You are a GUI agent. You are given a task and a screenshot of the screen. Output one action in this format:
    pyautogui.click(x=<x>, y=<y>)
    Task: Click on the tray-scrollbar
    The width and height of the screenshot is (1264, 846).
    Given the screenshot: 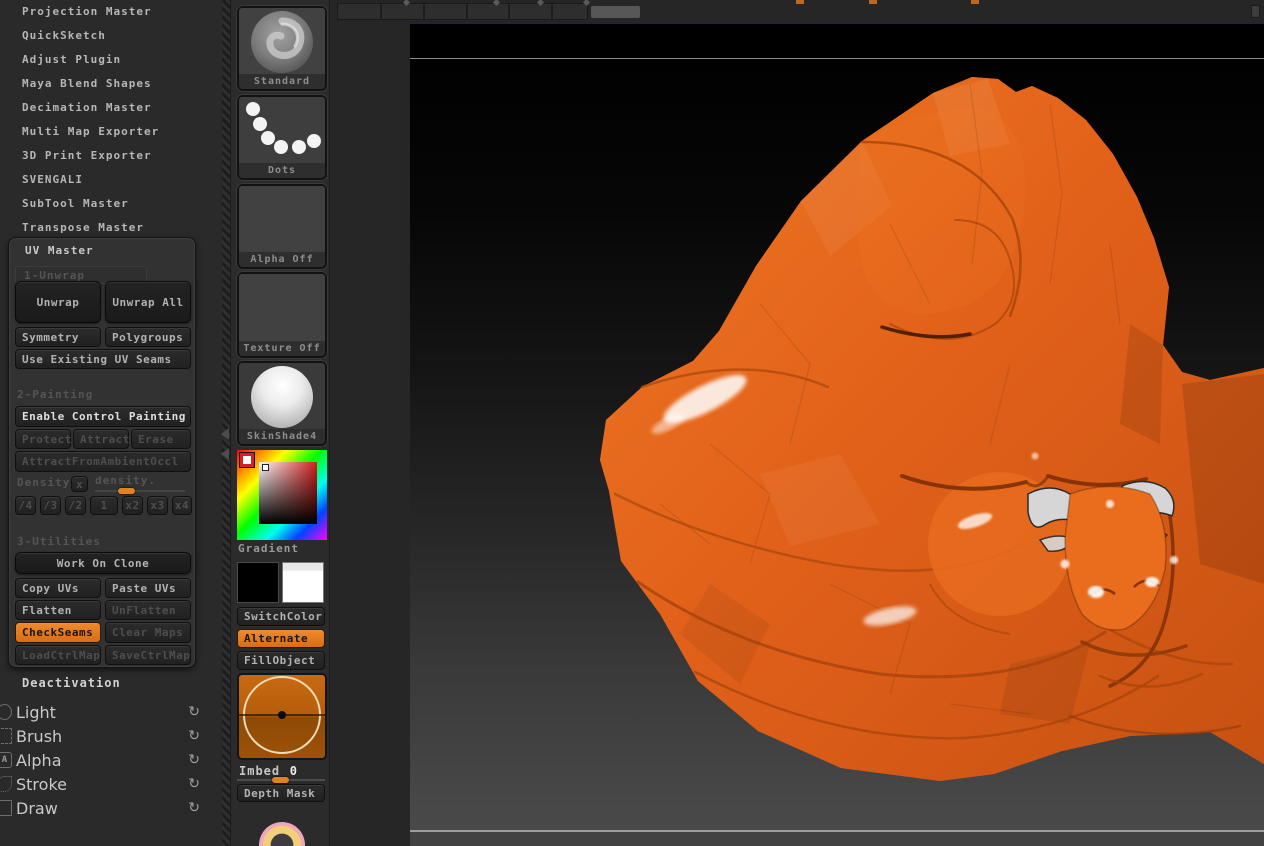 What is the action you would take?
    pyautogui.click(x=462, y=11)
    